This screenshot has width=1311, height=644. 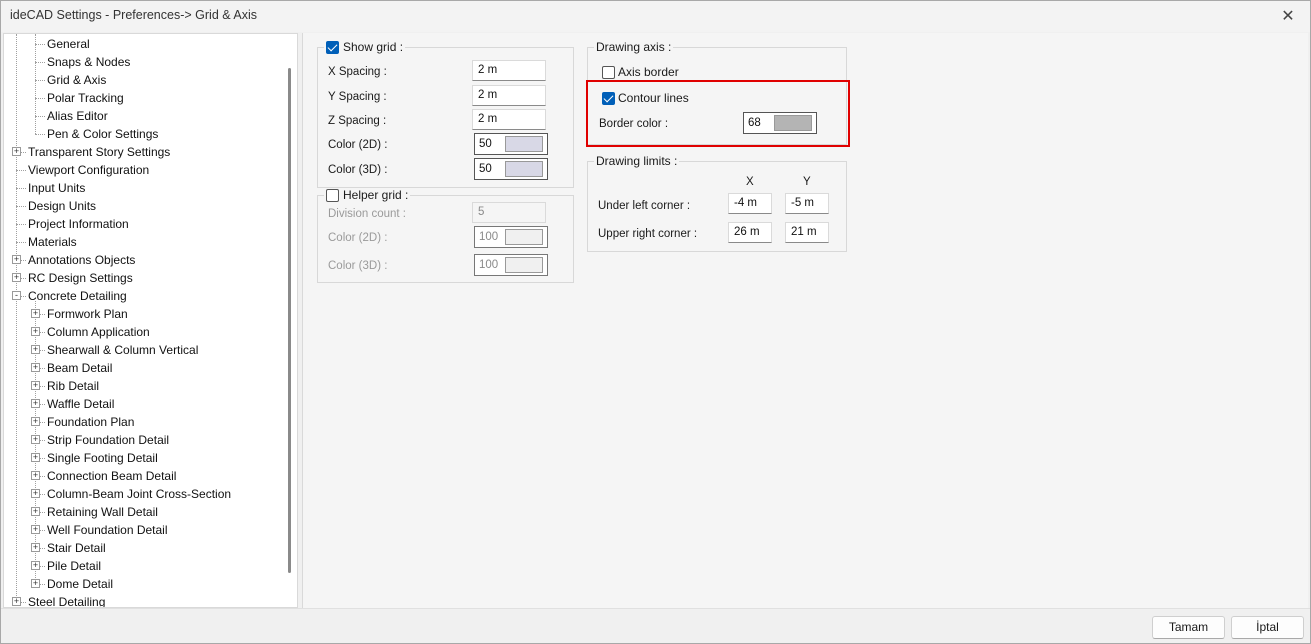 What do you see at coordinates (718, 113) in the screenshot?
I see `highlight-box` at bounding box center [718, 113].